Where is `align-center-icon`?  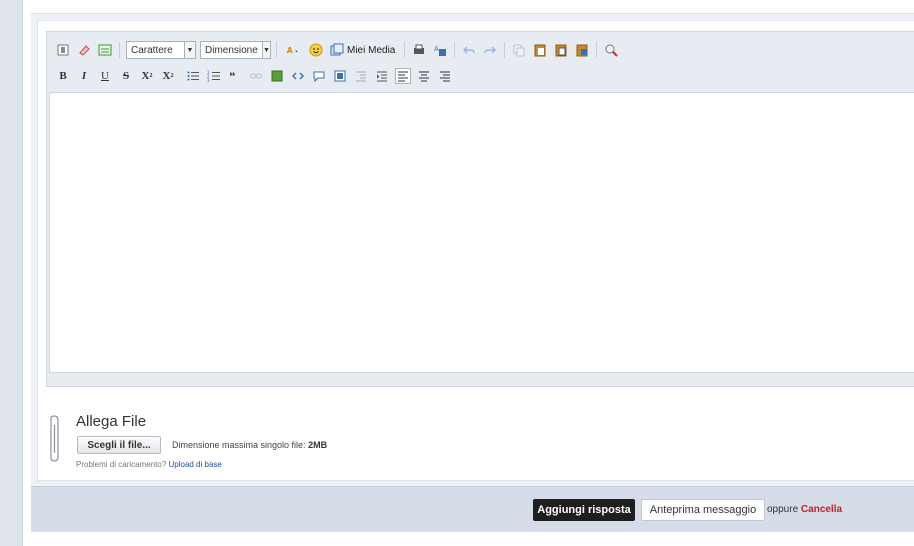 align-center-icon is located at coordinates (424, 76).